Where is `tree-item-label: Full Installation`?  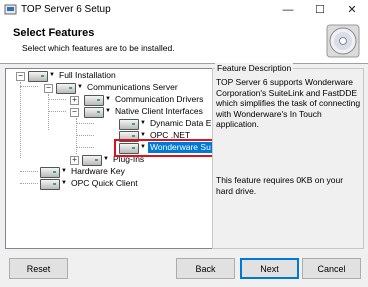 tree-item-label: Full Installation is located at coordinates (87, 75).